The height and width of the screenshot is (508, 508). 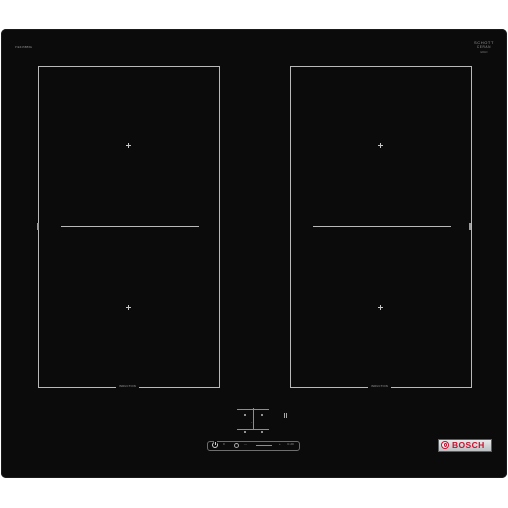 What do you see at coordinates (445, 445) in the screenshot?
I see `bosch-logo-icon` at bounding box center [445, 445].